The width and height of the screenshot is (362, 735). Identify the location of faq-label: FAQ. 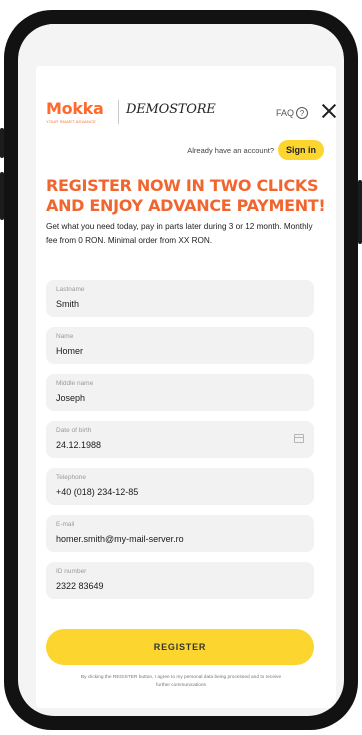
(285, 113).